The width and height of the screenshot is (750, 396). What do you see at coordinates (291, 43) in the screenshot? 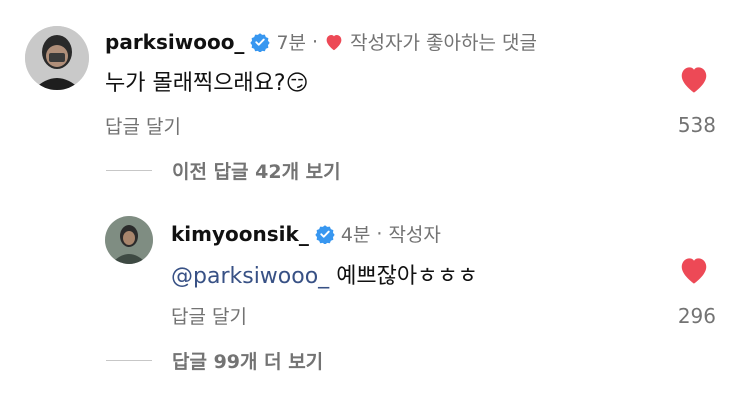
I see `comment-time: 7분` at bounding box center [291, 43].